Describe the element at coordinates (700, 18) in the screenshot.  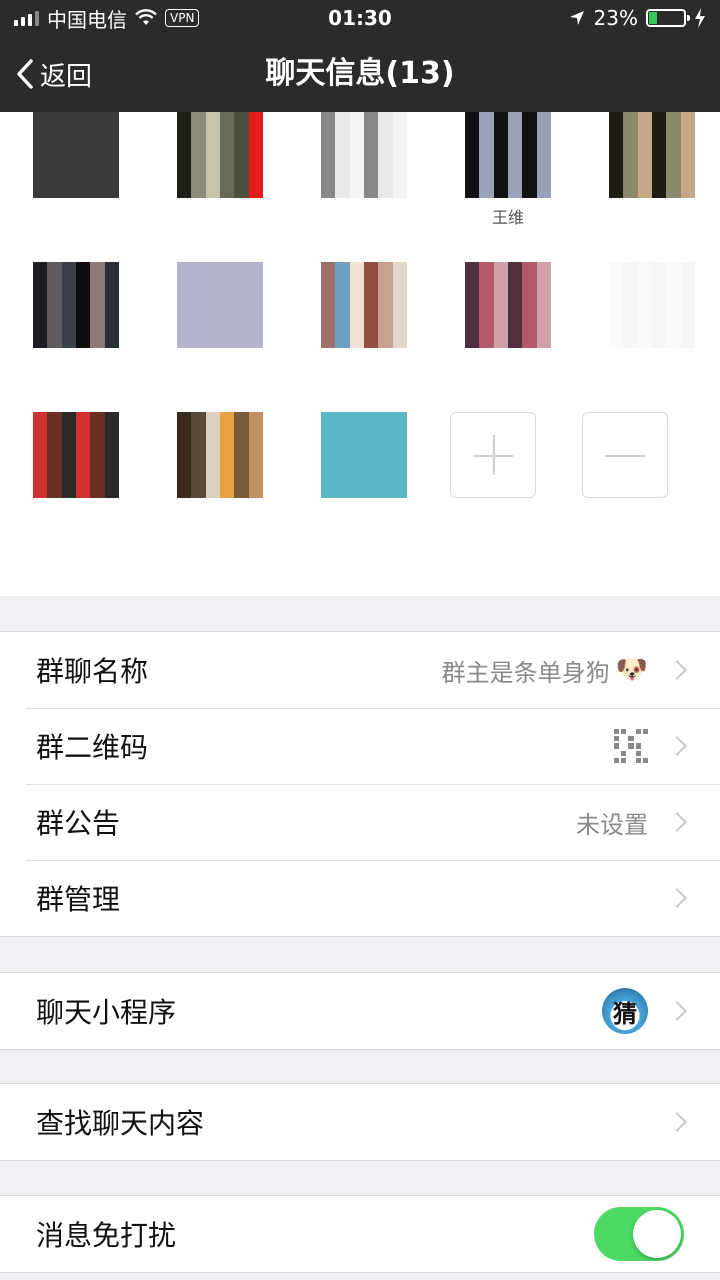
I see `charging-bolt-icon` at that location.